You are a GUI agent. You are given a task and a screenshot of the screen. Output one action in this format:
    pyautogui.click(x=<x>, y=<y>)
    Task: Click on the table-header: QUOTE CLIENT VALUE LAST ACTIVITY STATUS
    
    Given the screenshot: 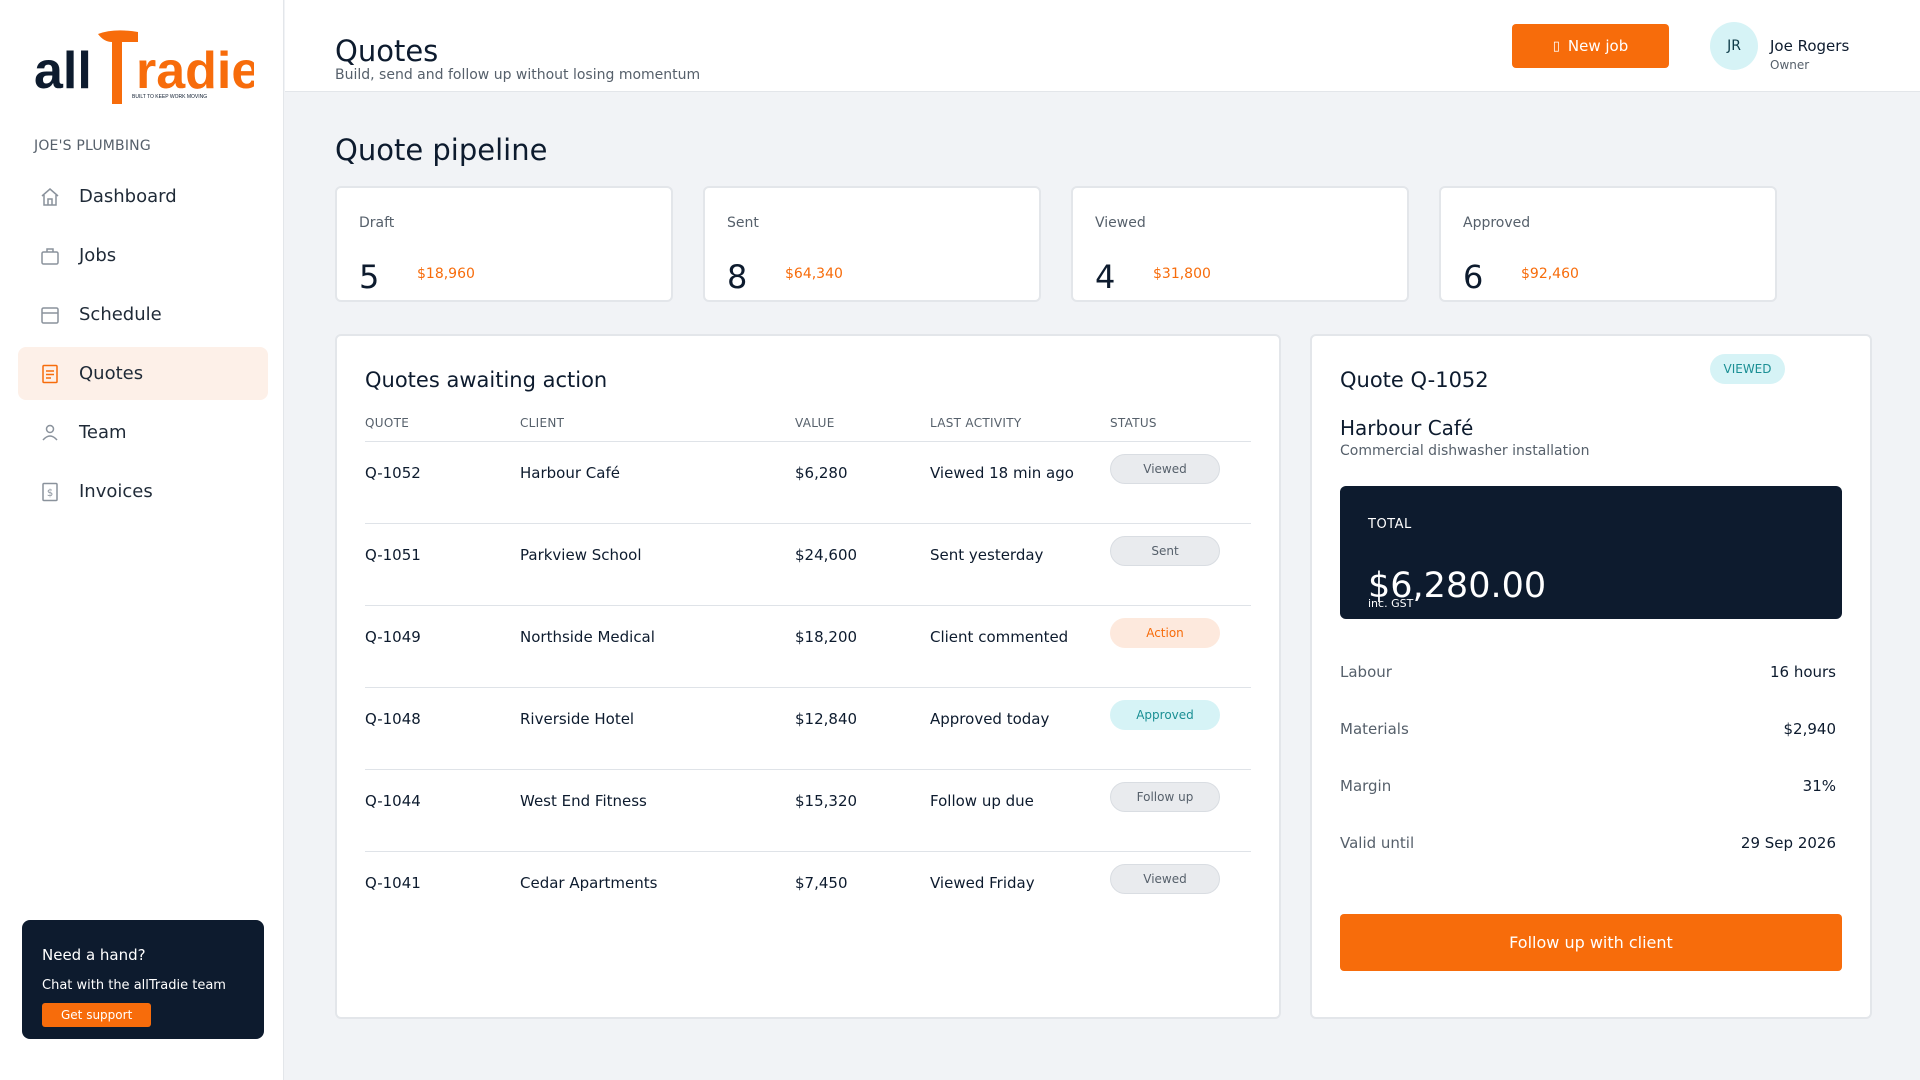 What is the action you would take?
    pyautogui.click(x=808, y=427)
    